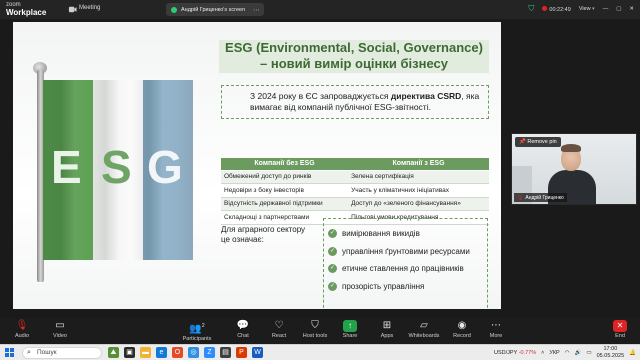 This screenshot has width=640, height=360. I want to click on end-label: End, so click(620, 336).